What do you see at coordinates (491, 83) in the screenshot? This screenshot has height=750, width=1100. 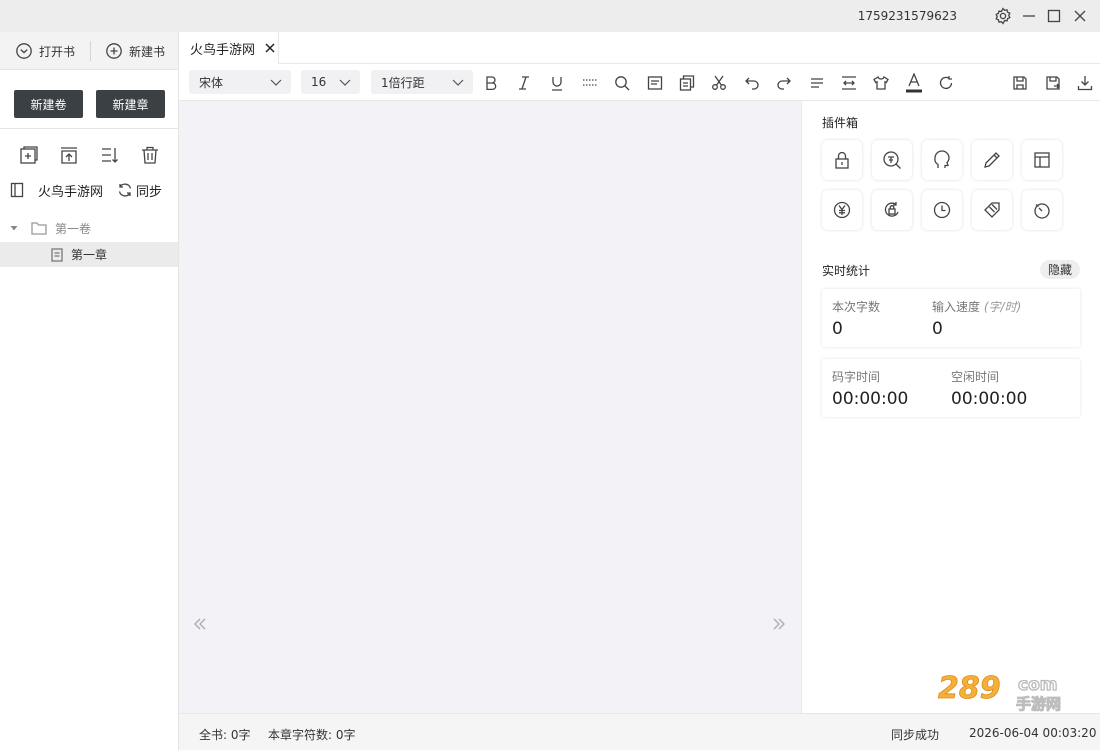 I see `bold-icon` at bounding box center [491, 83].